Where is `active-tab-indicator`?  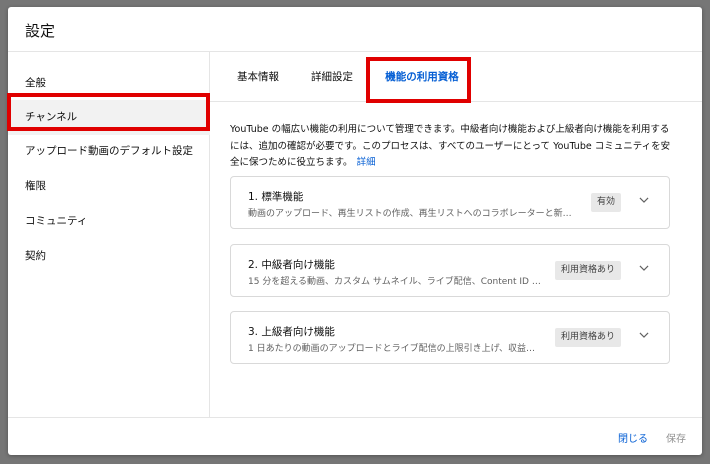 active-tab-indicator is located at coordinates (422, 101).